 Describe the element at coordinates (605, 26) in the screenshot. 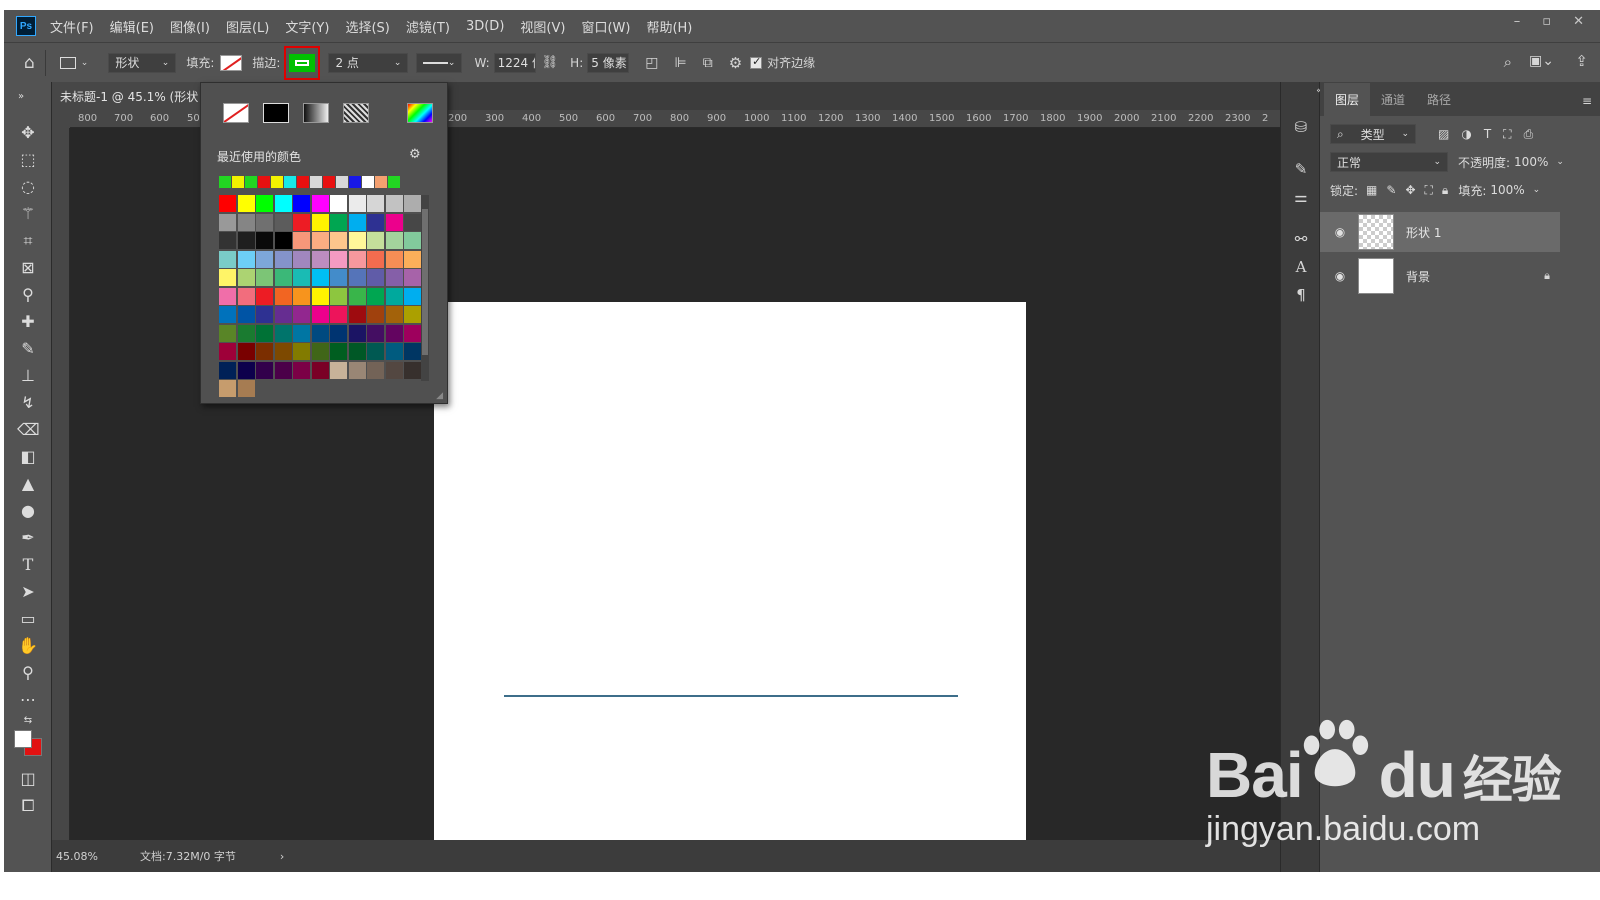

I see `menu-window: 窗口(W)` at that location.